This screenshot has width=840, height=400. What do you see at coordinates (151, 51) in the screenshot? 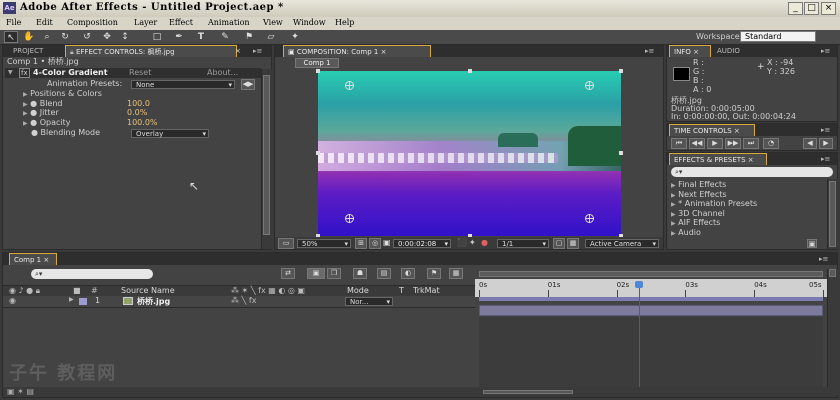
I see `tab-effect-controls: 🔒︎ EFFECT CONTROLS: 枫桥.jpg` at bounding box center [151, 51].